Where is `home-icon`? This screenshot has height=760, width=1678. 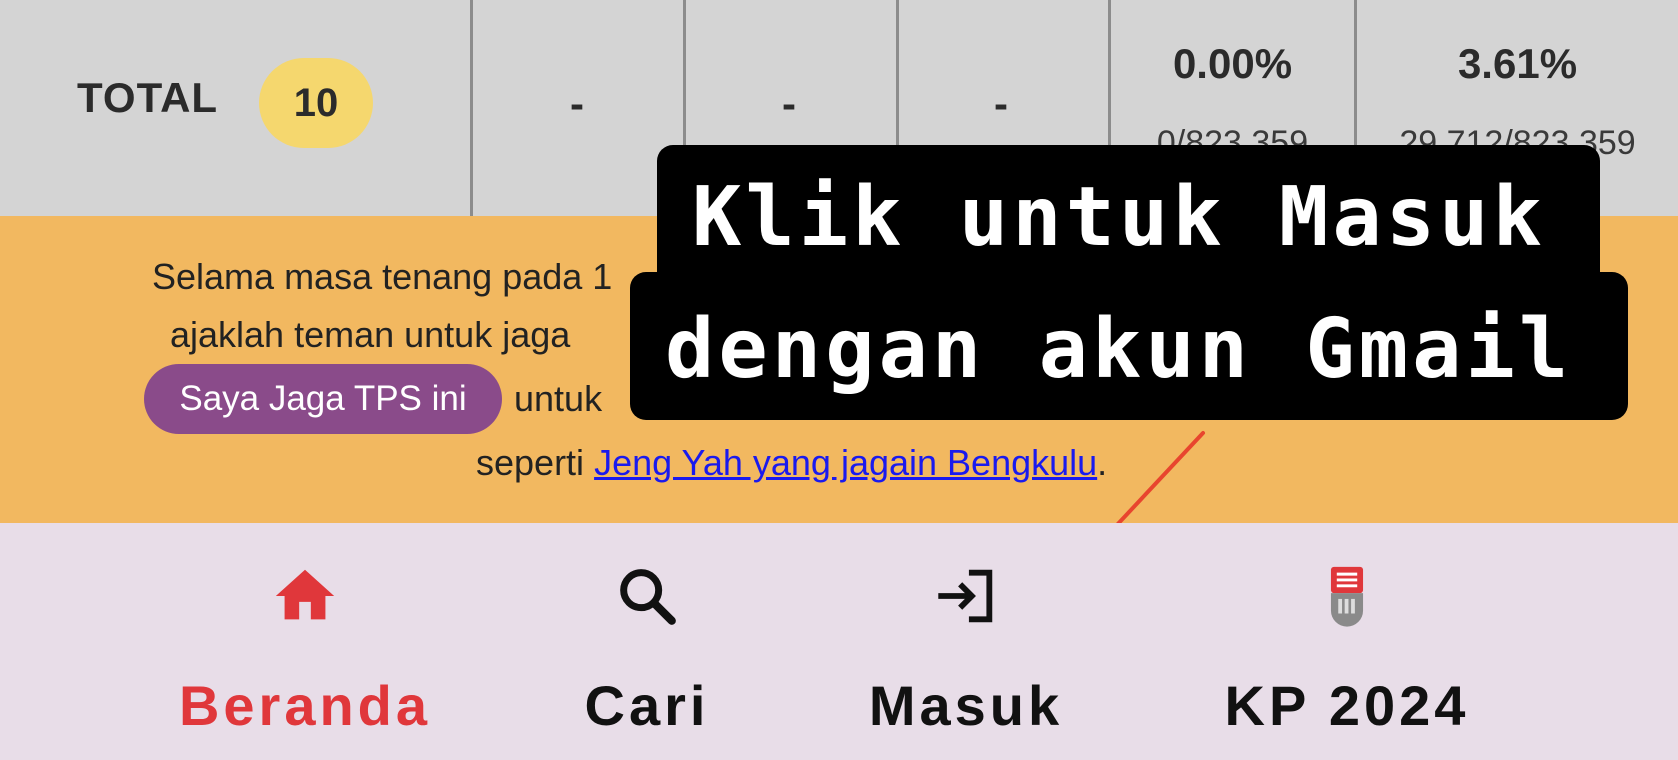
home-icon is located at coordinates (305, 594).